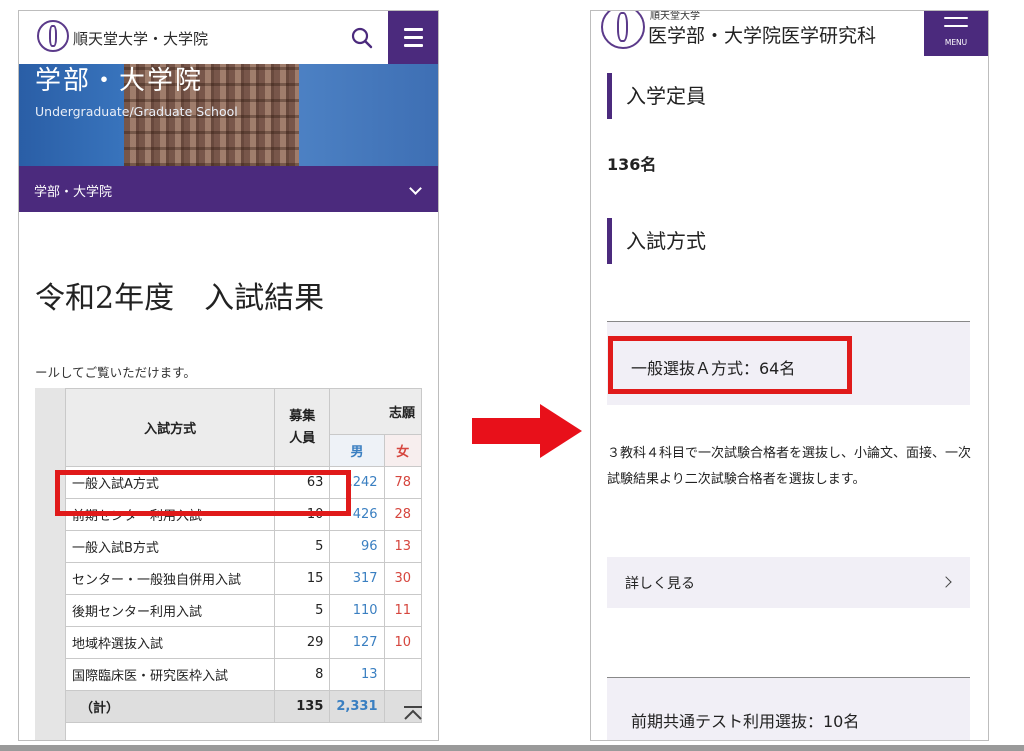 This screenshot has width=1024, height=751. What do you see at coordinates (402, 514) in the screenshot?
I see `row-female: 28` at bounding box center [402, 514].